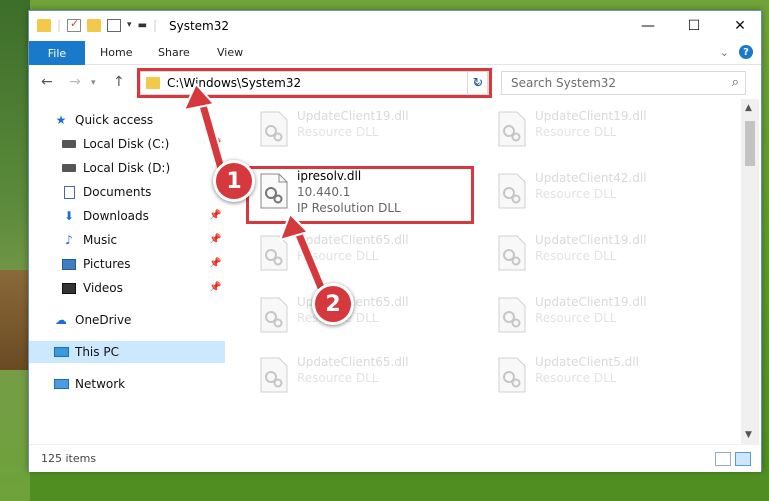 This screenshot has height=501, width=769. I want to click on item-count: 125 items, so click(69, 458).